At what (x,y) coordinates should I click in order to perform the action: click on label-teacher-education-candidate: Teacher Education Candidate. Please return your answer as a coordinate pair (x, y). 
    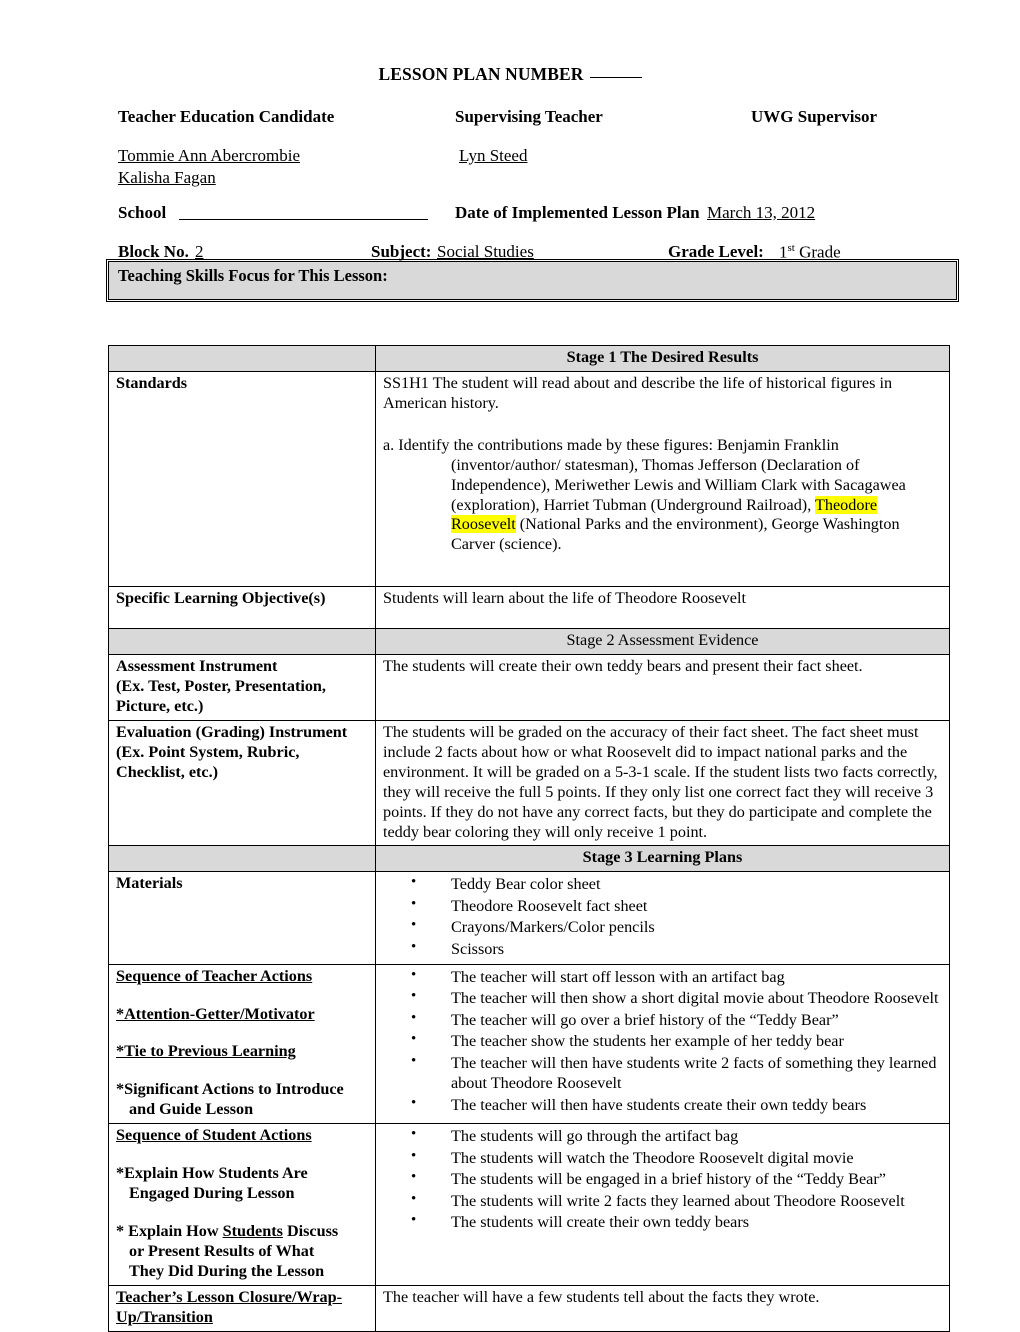
    Looking at the image, I should click on (226, 116).